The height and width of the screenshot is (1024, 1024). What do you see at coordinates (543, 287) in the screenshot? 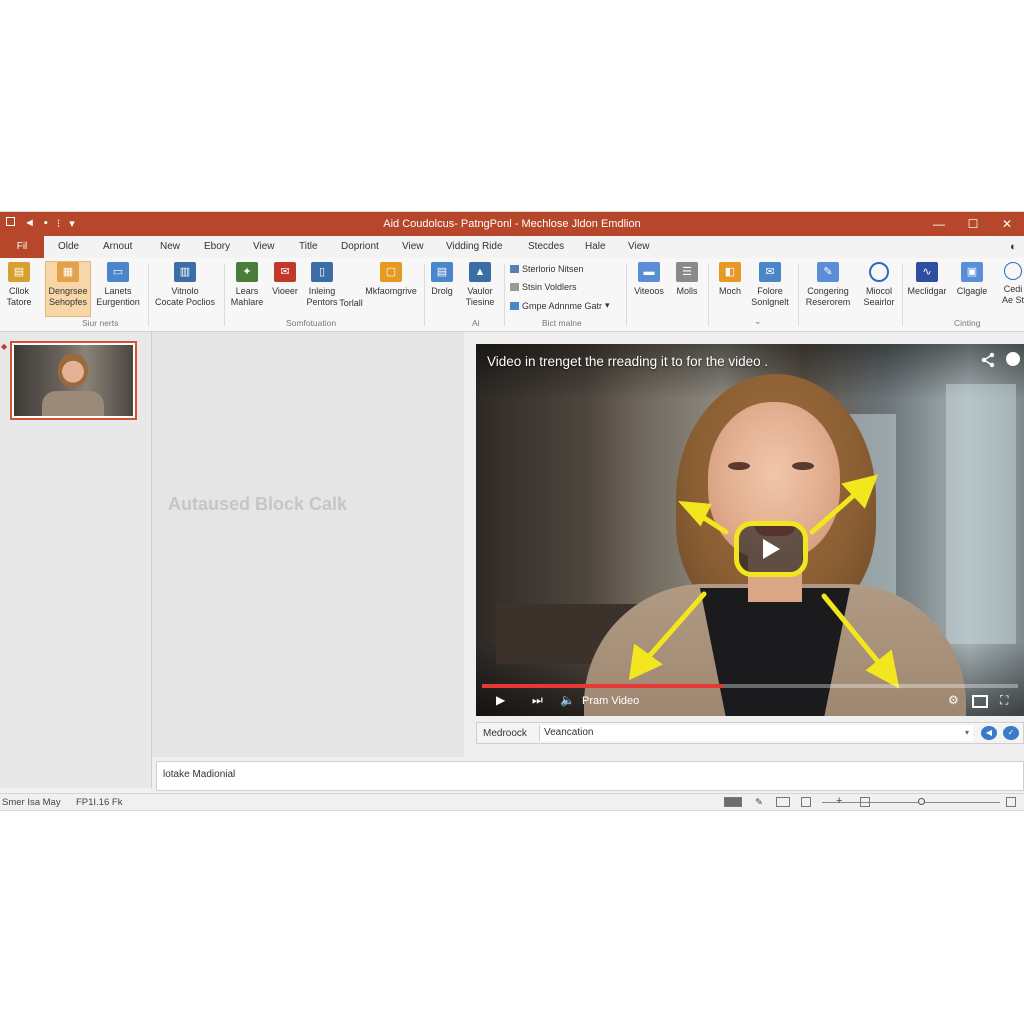
I see `ribbon-small-item: Stsin Voldlers` at bounding box center [543, 287].